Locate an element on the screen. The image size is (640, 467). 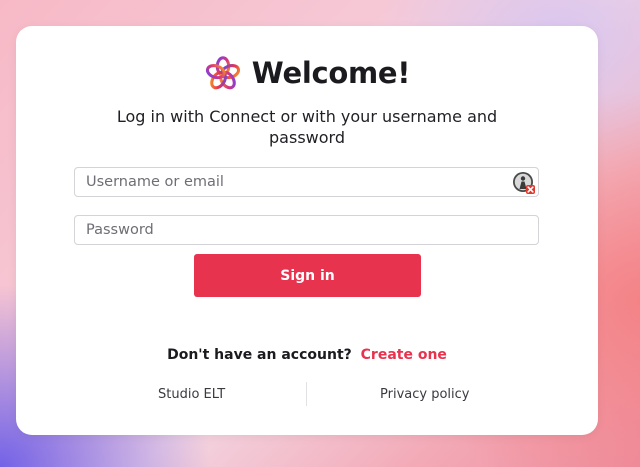
password-input is located at coordinates (306, 230).